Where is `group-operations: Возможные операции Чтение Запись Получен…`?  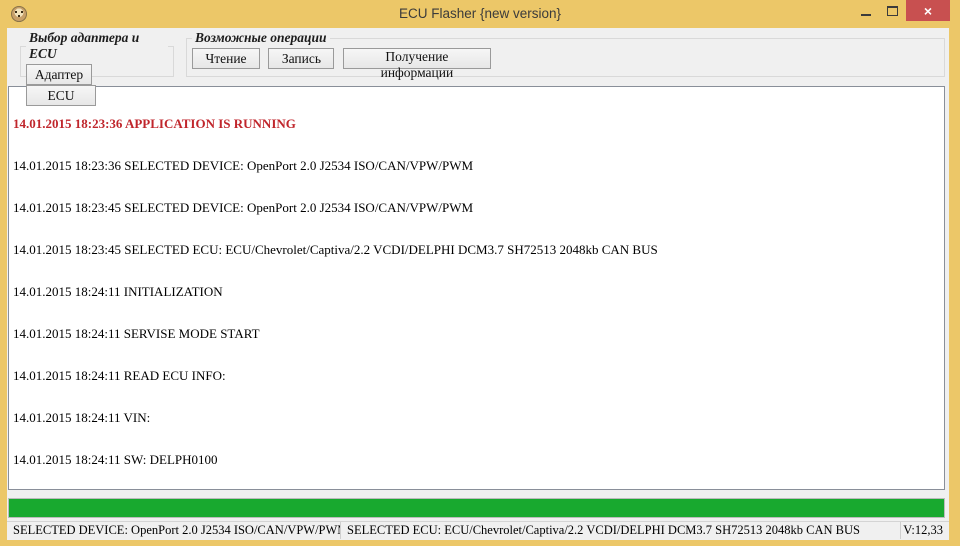 group-operations: Возможные операции Чтение Запись Получен… is located at coordinates (565, 55).